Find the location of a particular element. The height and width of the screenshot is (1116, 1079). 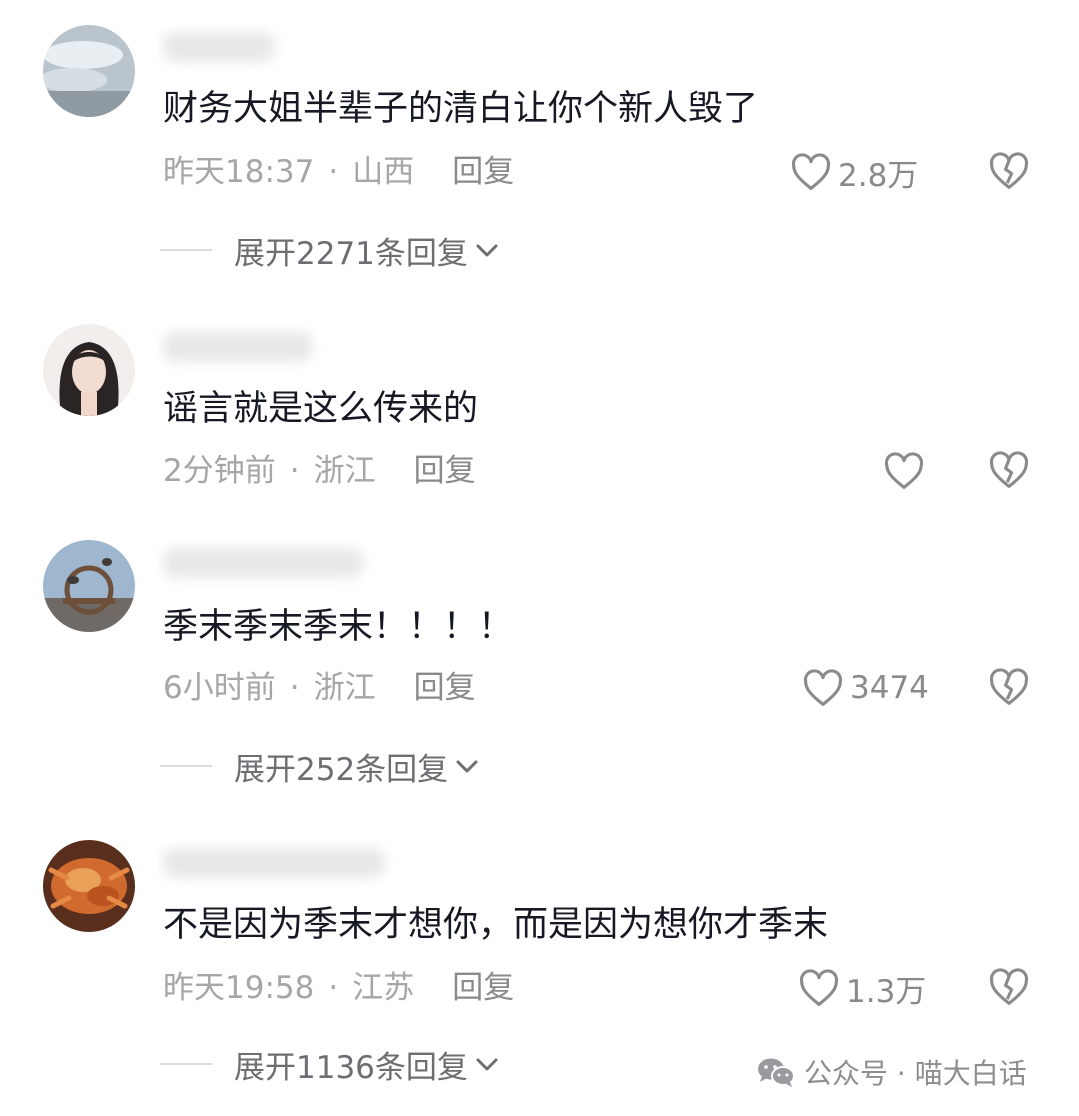

expand-replies-button: 展开252条回复 is located at coordinates (320, 767).